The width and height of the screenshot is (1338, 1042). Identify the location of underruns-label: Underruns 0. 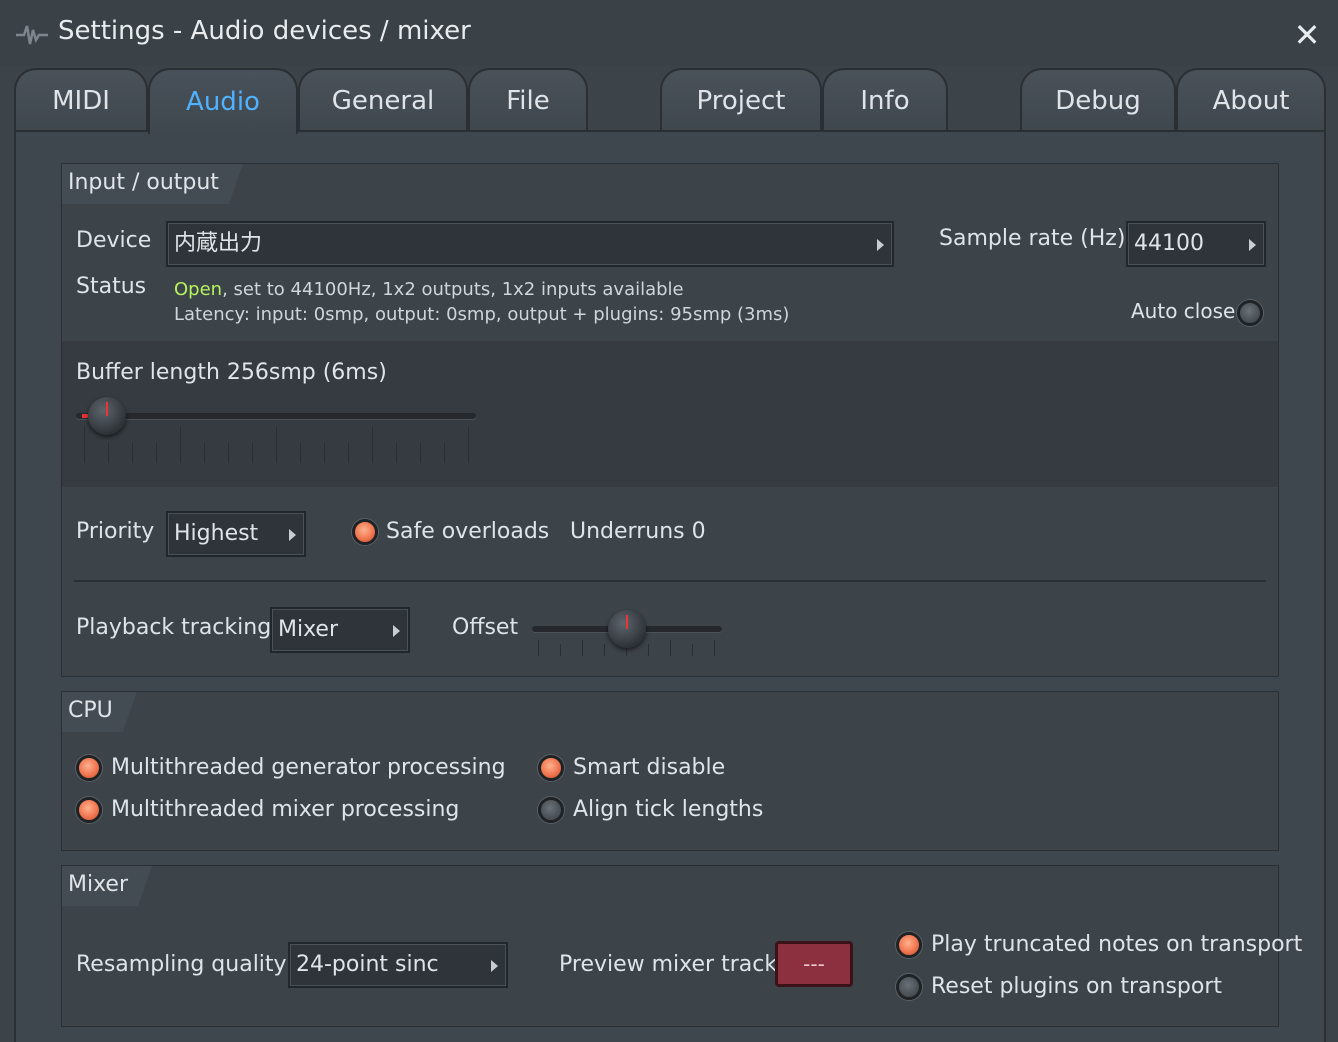
(638, 531).